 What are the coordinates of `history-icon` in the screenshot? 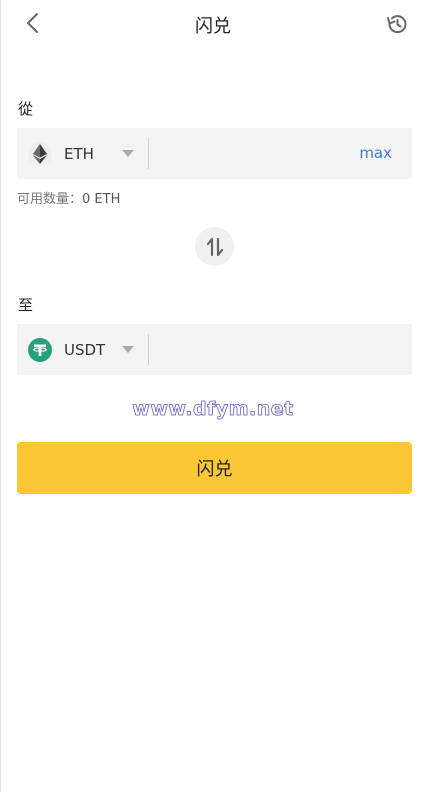 It's located at (397, 24).